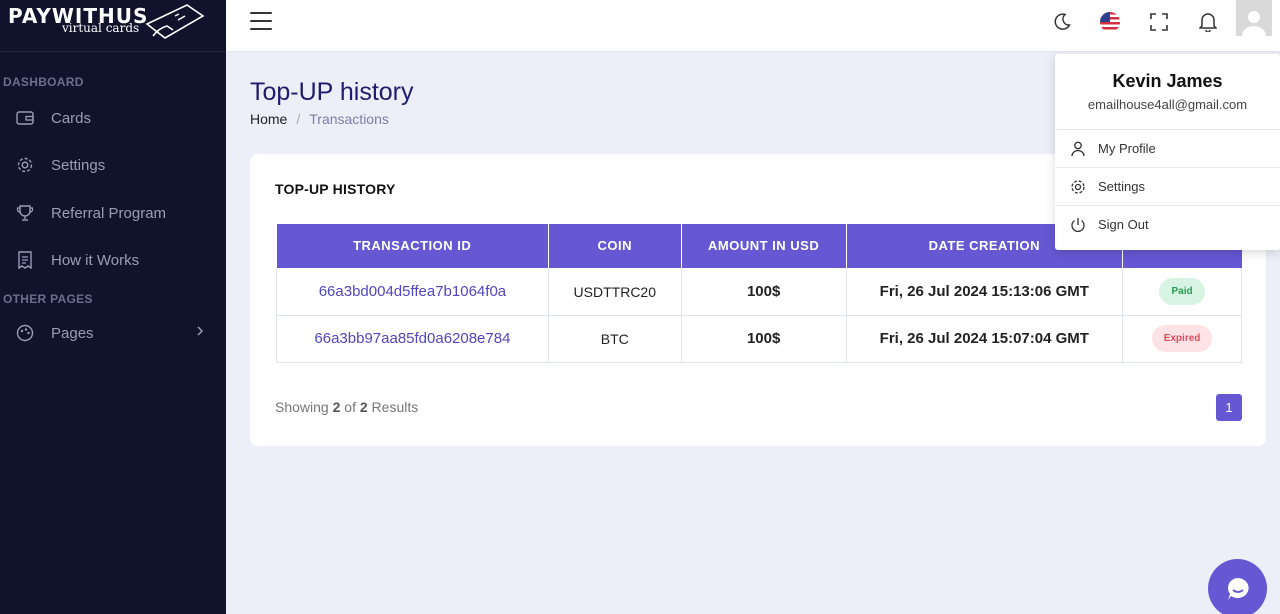 Image resolution: width=1280 pixels, height=614 pixels. Describe the element at coordinates (395, 407) in the screenshot. I see `results-suffix: Results` at that location.